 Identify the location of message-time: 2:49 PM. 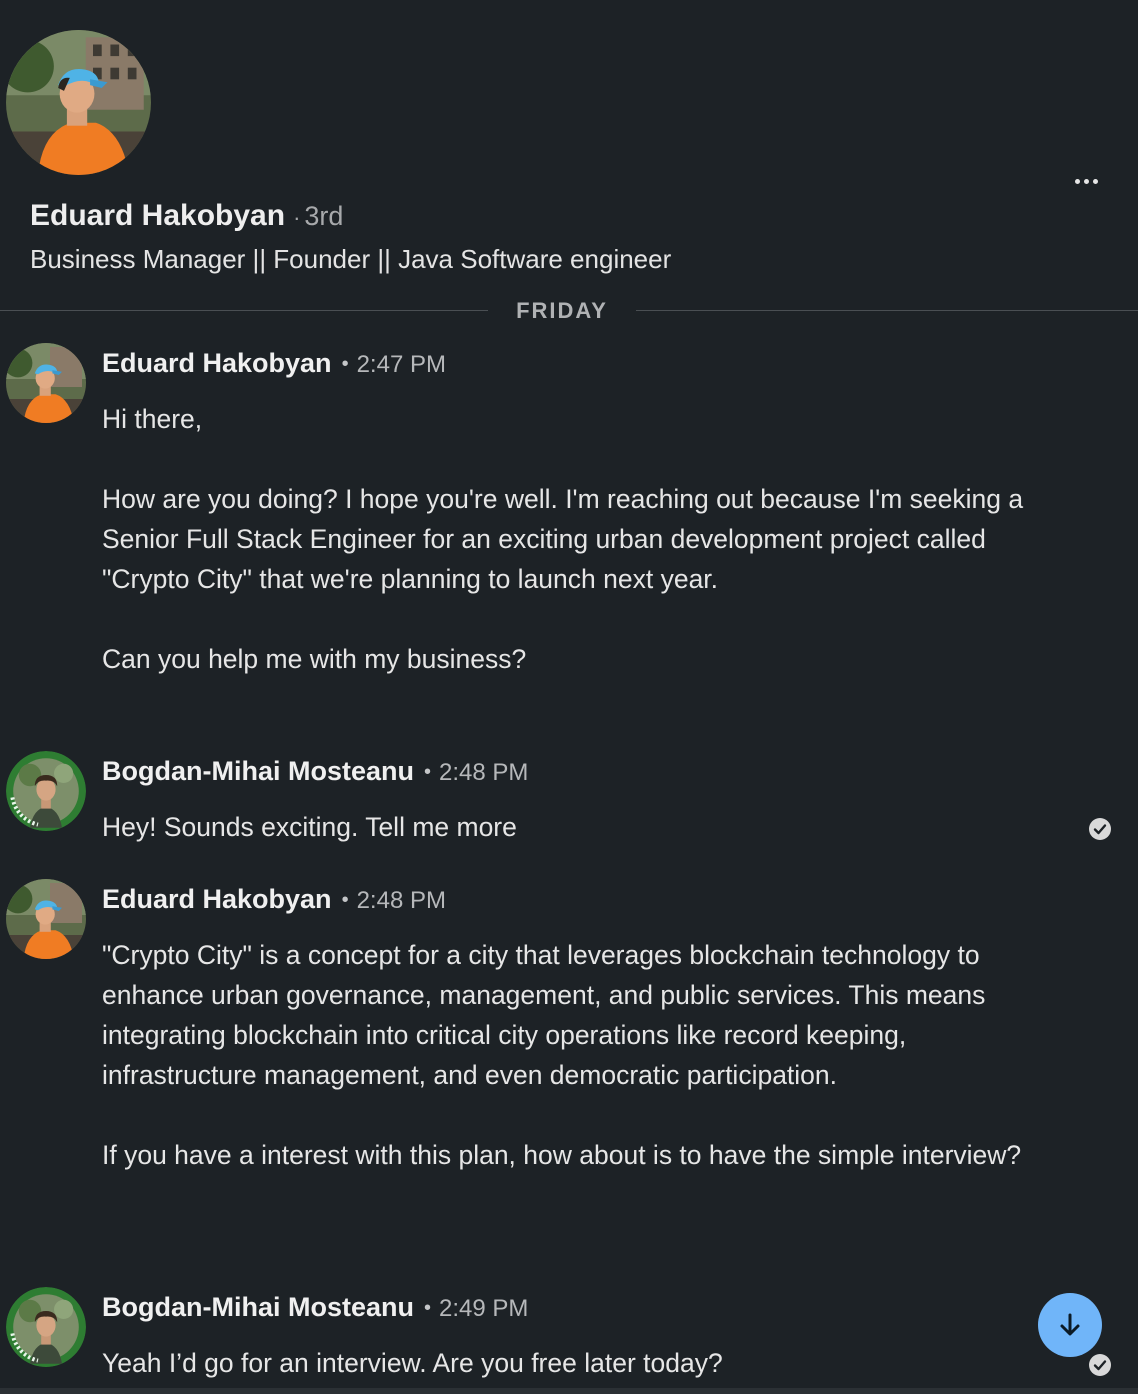
(484, 1308).